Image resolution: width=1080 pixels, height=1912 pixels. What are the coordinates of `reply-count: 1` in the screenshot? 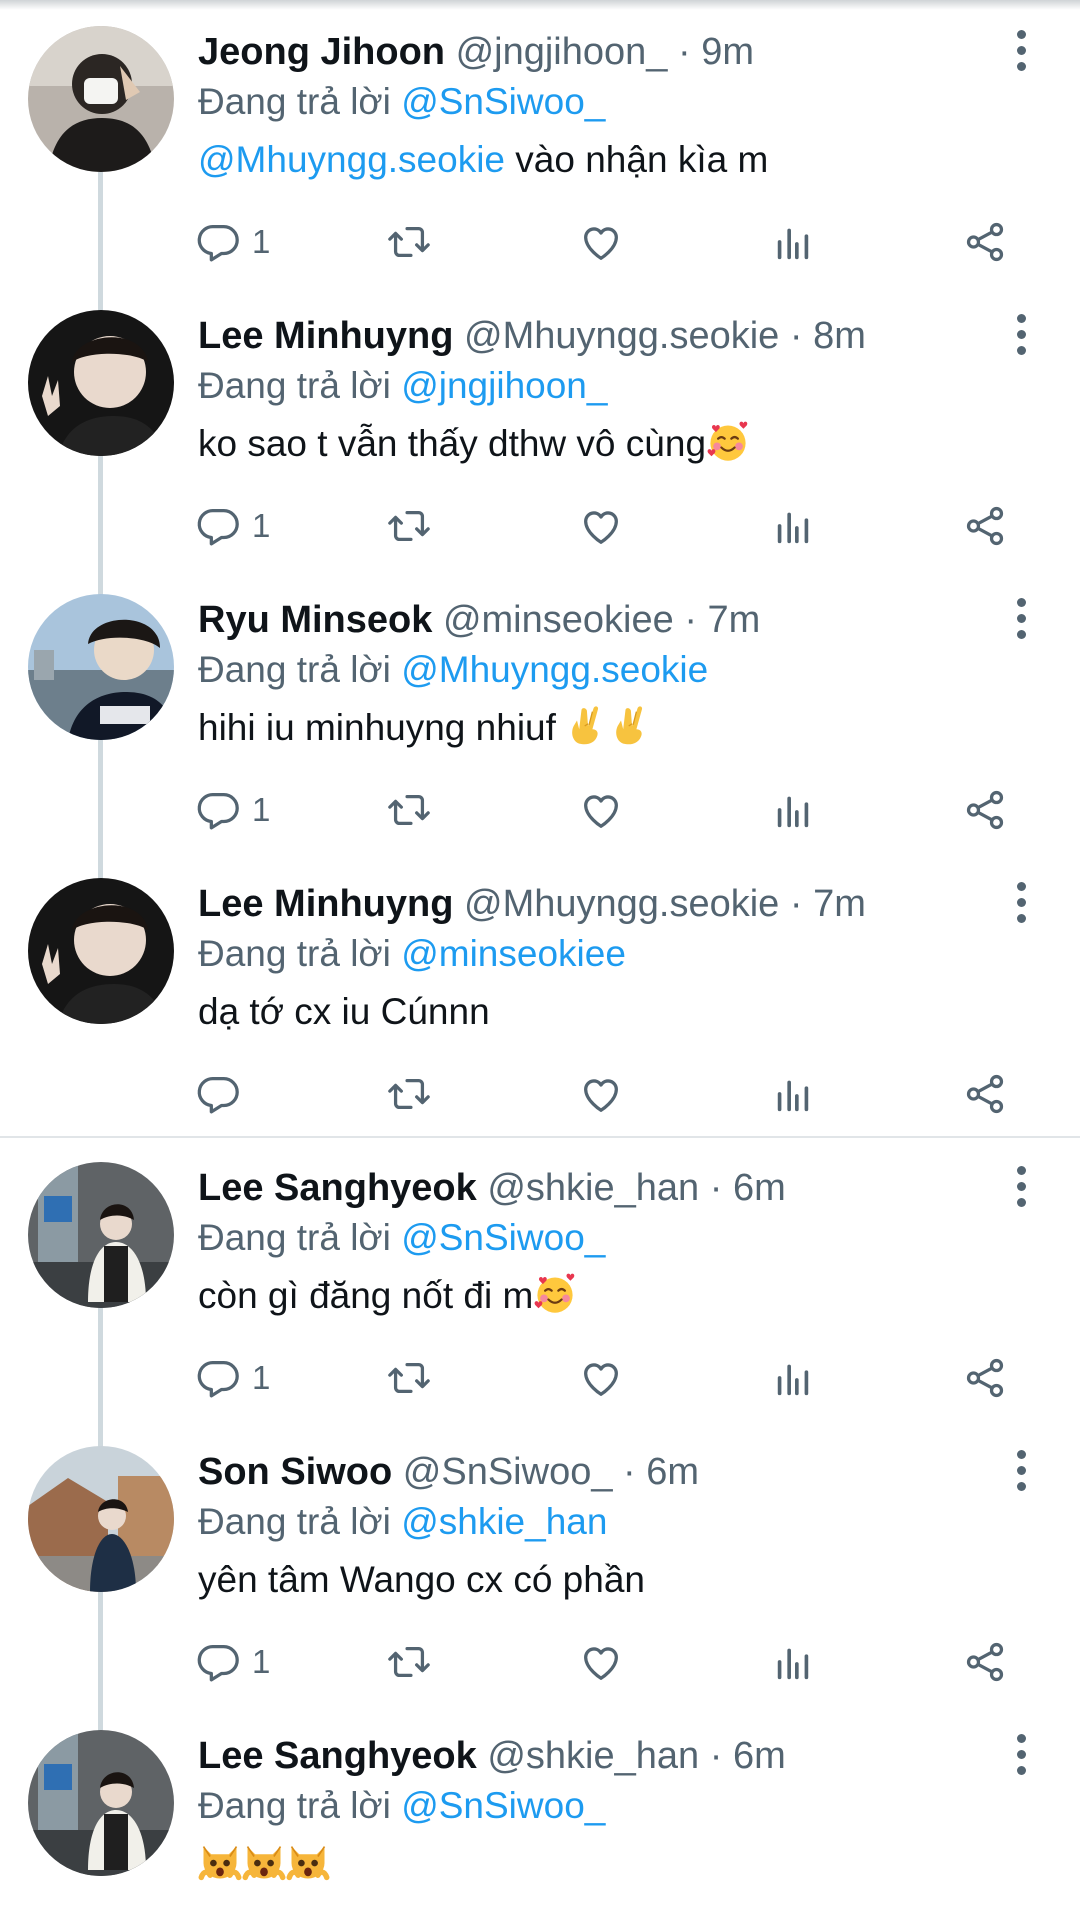 It's located at (261, 525).